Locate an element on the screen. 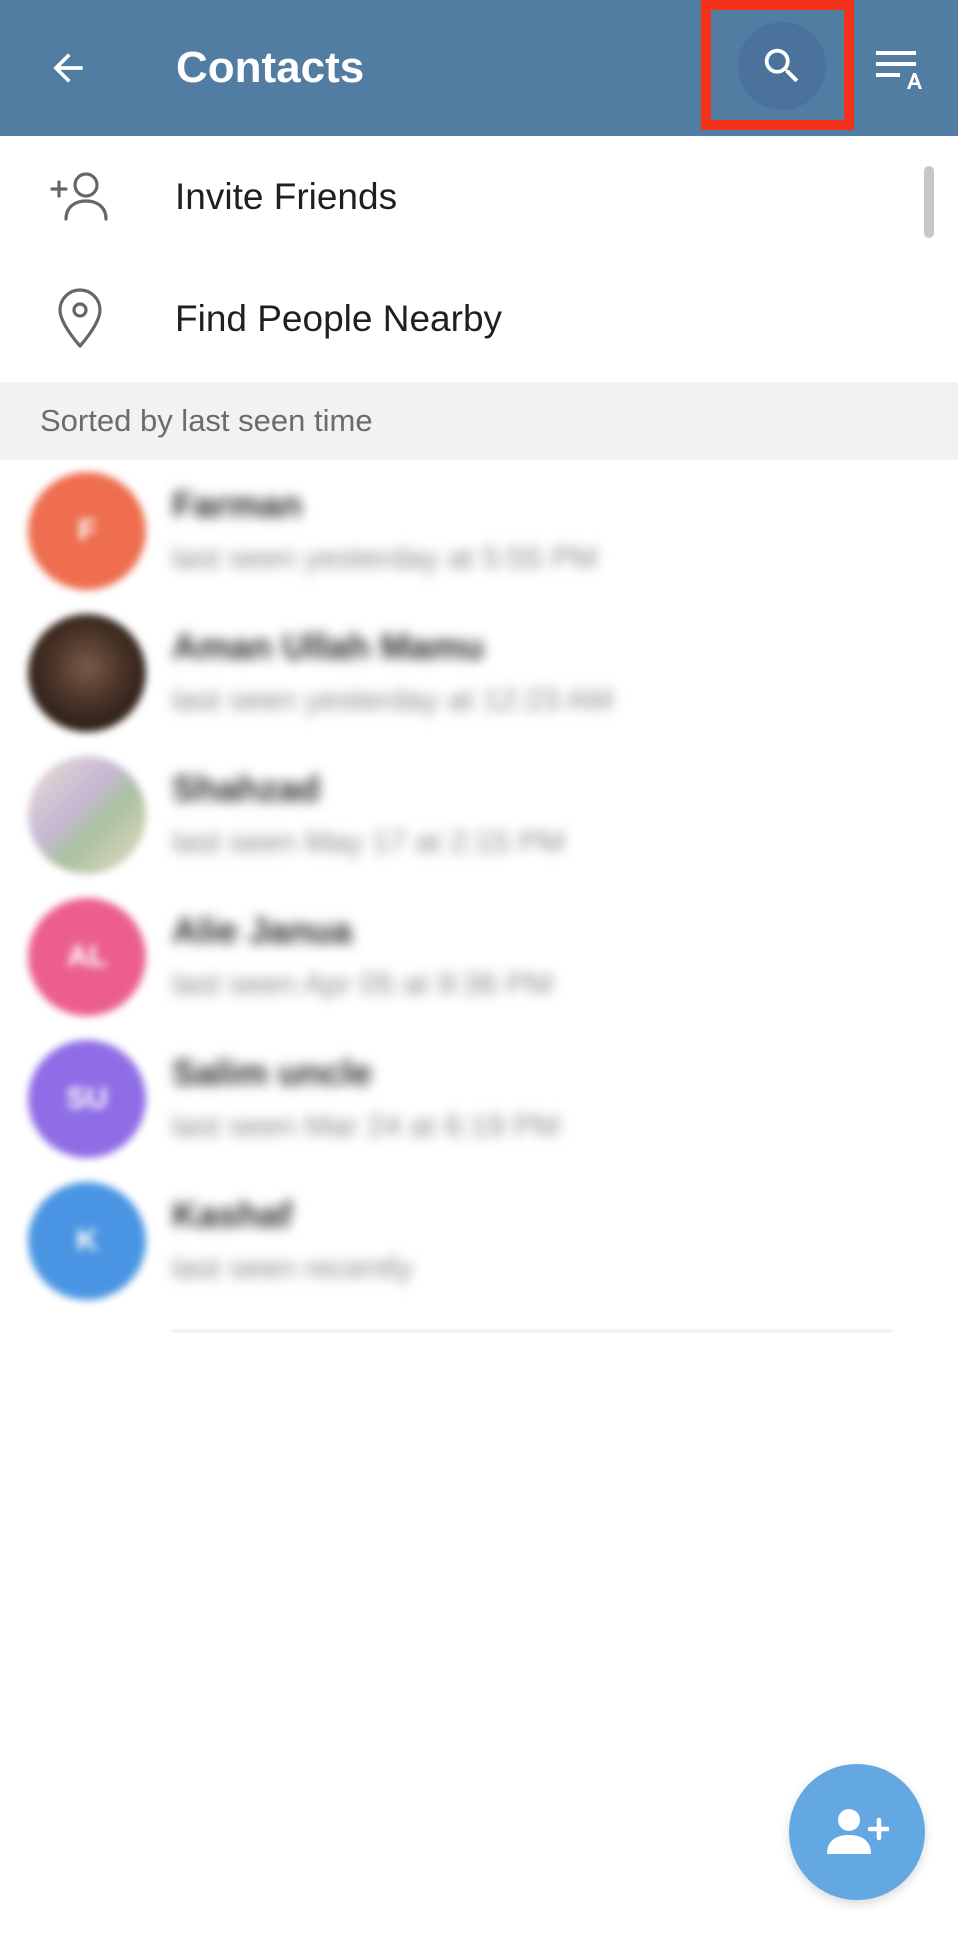 The height and width of the screenshot is (1933, 958). list-divider is located at coordinates (532, 1331).